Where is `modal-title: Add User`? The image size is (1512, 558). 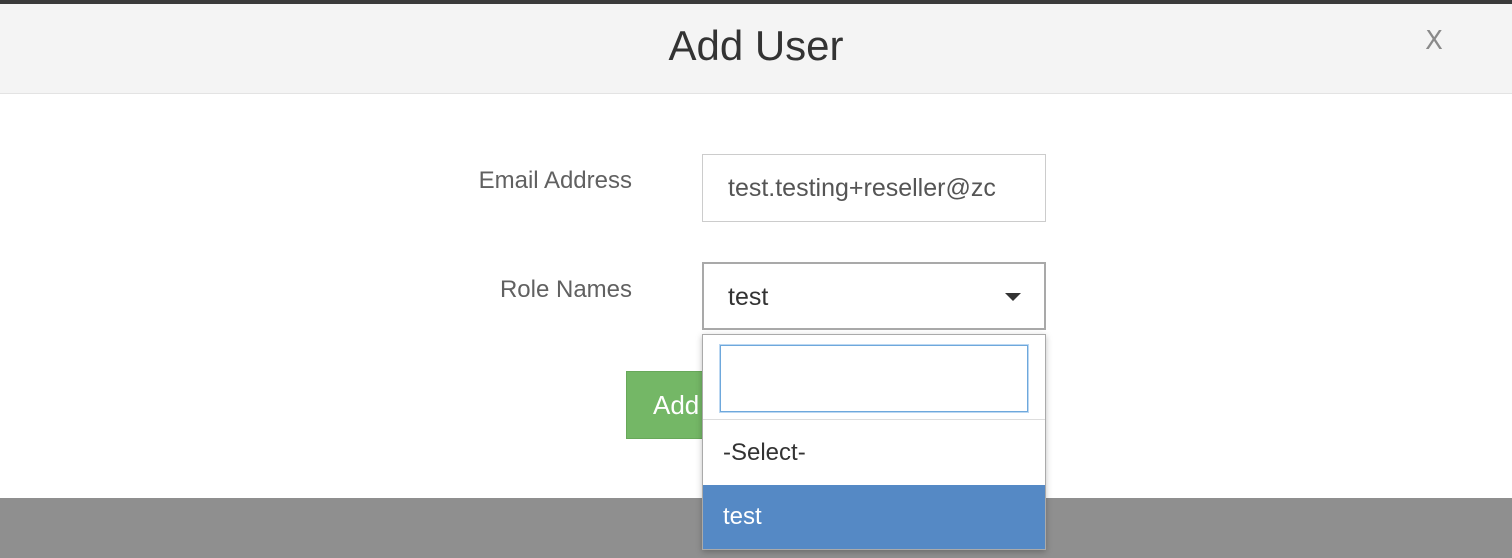
modal-title: Add User is located at coordinates (756, 45).